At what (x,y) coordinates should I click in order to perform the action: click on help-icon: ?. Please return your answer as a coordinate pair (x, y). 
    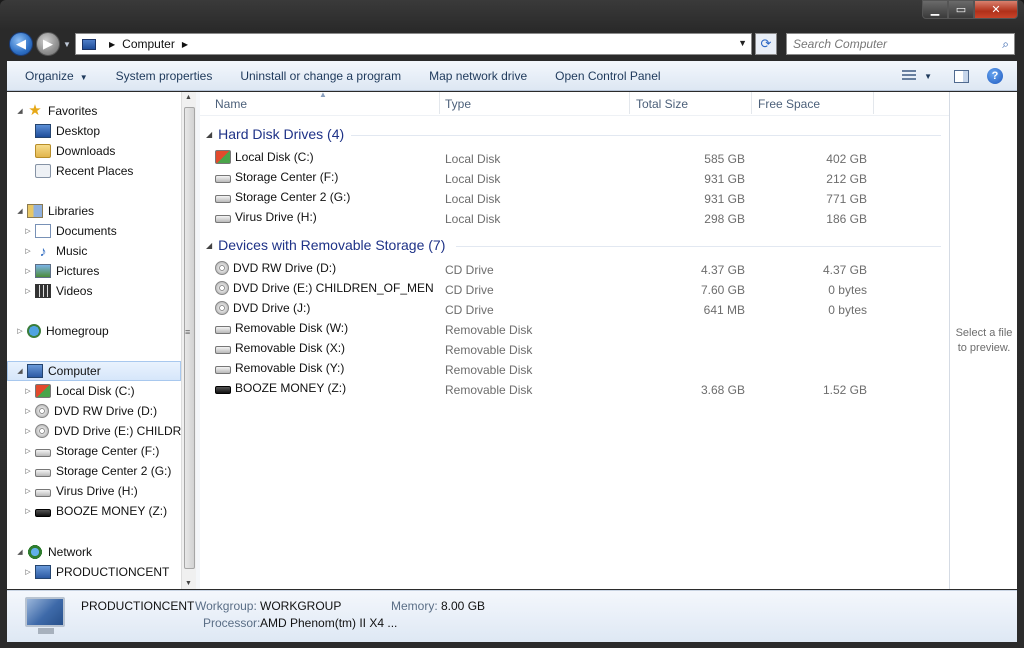
    Looking at the image, I should click on (995, 76).